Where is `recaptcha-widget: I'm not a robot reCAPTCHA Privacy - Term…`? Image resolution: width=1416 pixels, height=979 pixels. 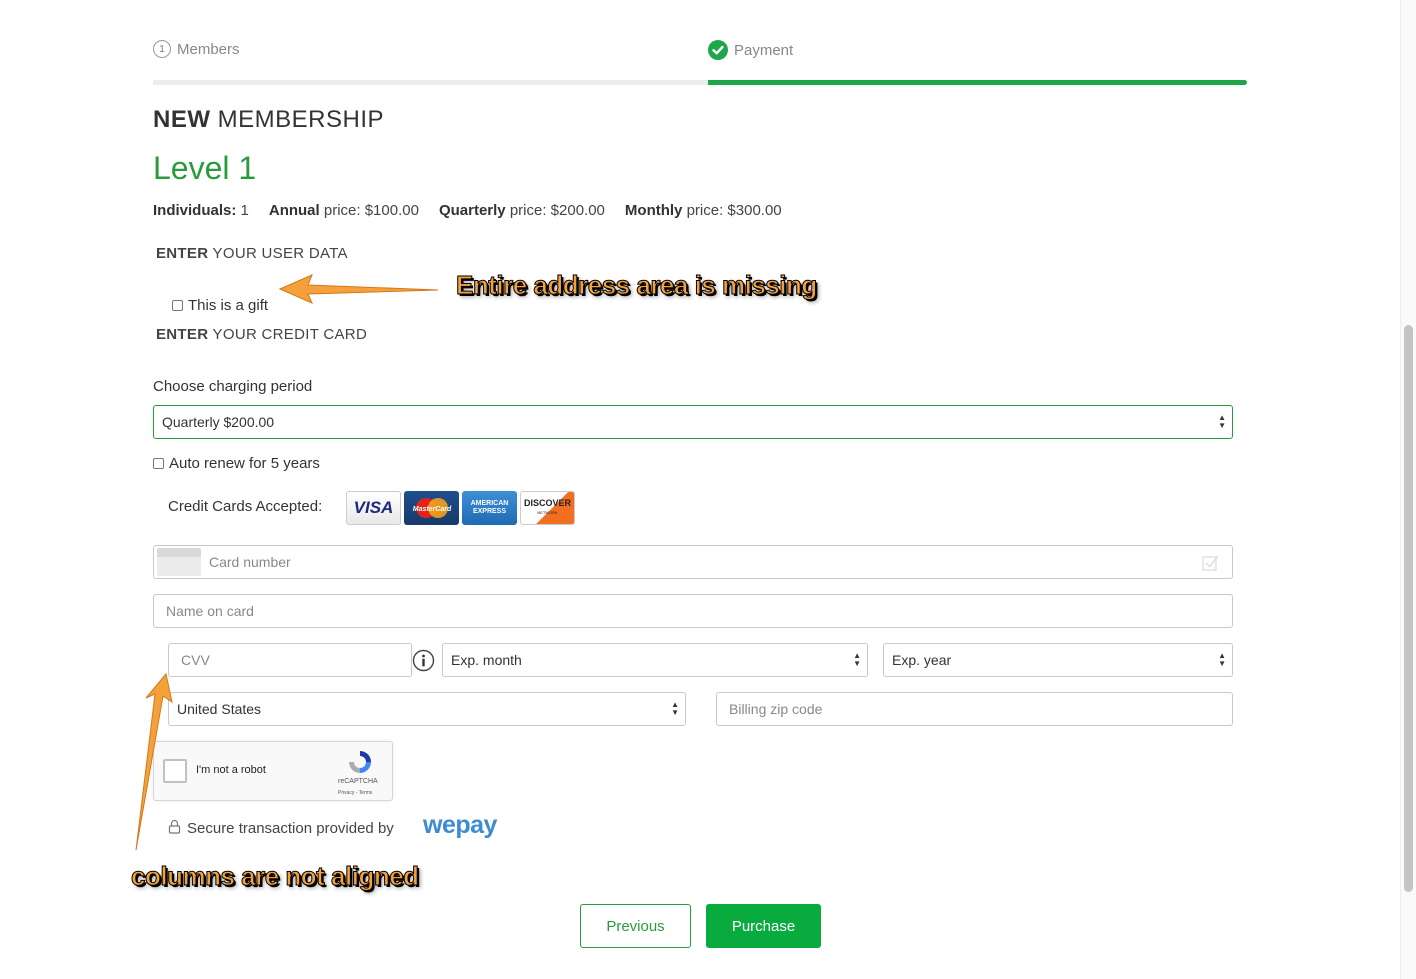 recaptcha-widget: I'm not a robot reCAPTCHA Privacy - Term… is located at coordinates (273, 771).